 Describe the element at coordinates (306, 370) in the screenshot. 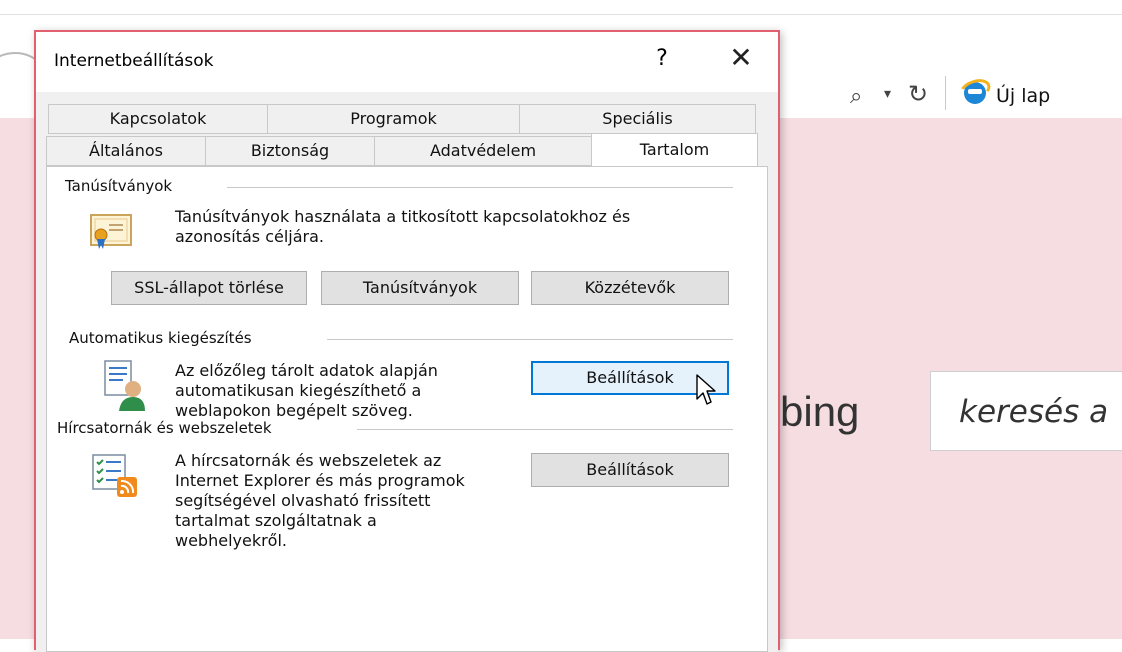

I see `autocomplete-description-line1: Az előzőleg tárolt adatok alapján` at that location.